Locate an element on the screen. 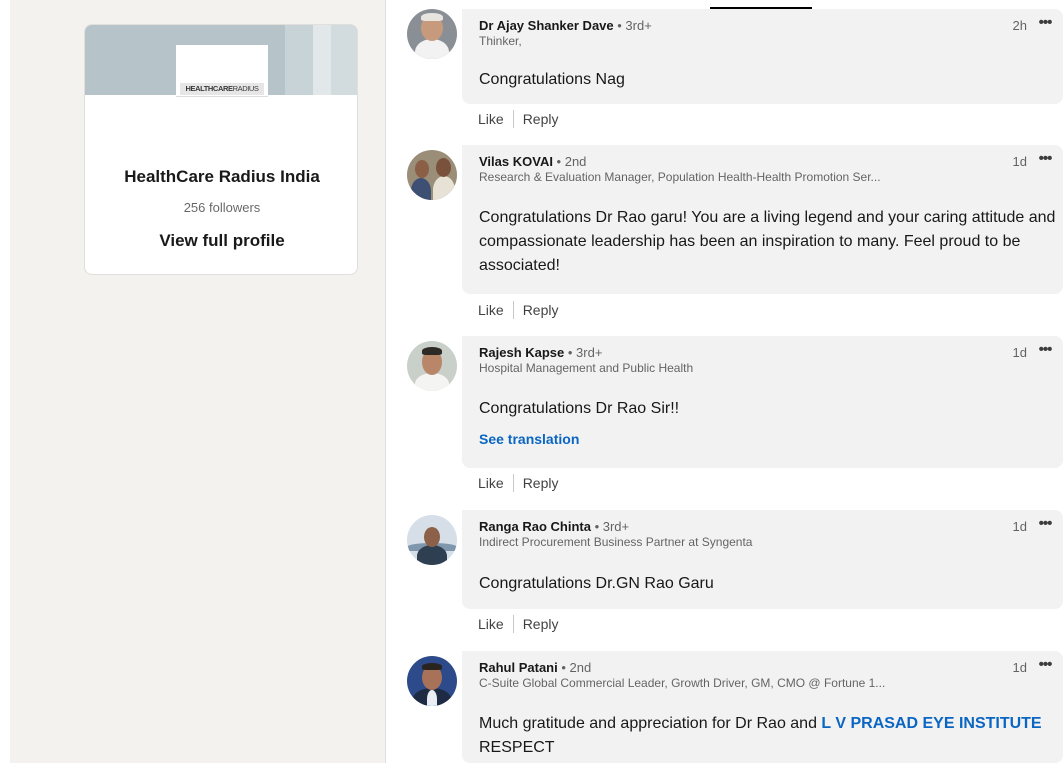  commenter-name: Vilas KOVAI is located at coordinates (516, 161).